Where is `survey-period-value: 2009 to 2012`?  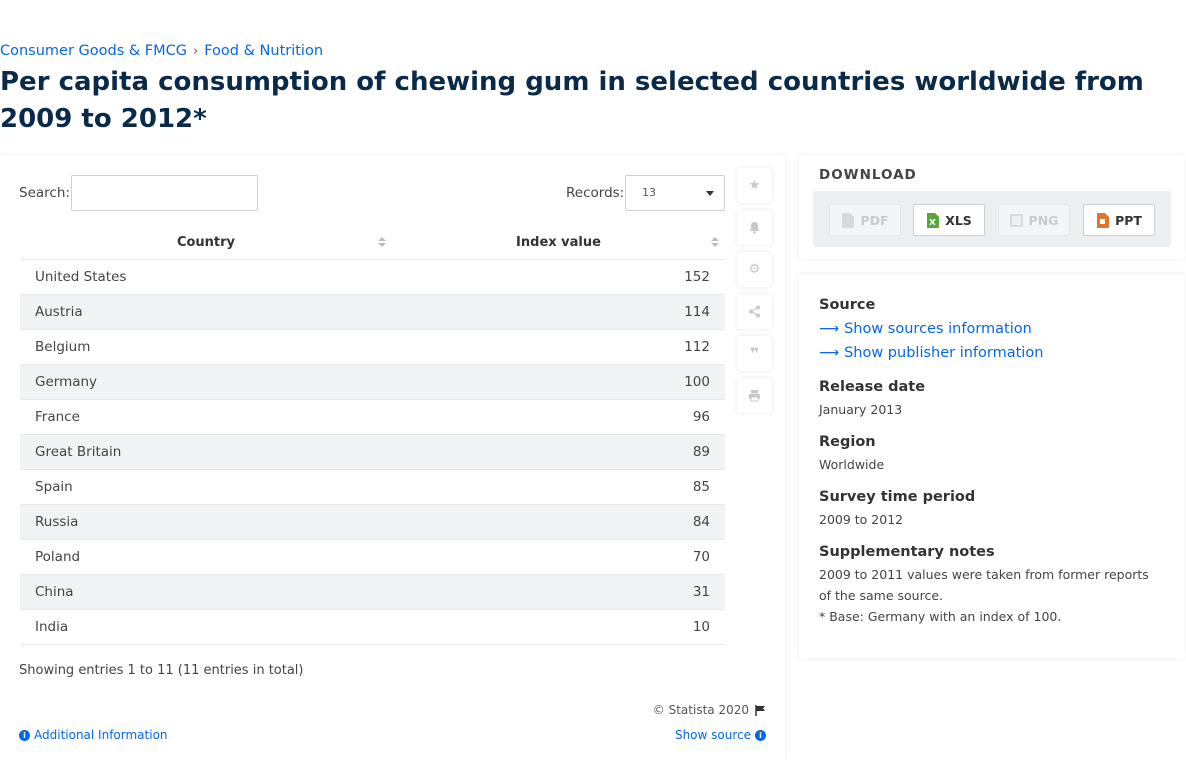
survey-period-value: 2009 to 2012 is located at coordinates (861, 519).